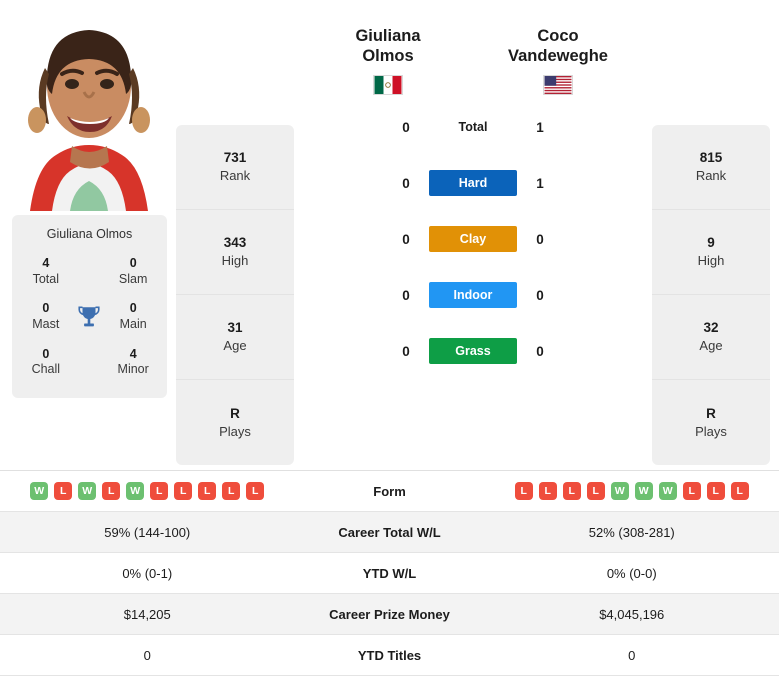 The height and width of the screenshot is (699, 779). I want to click on left-stat-label: Rank, so click(235, 176).